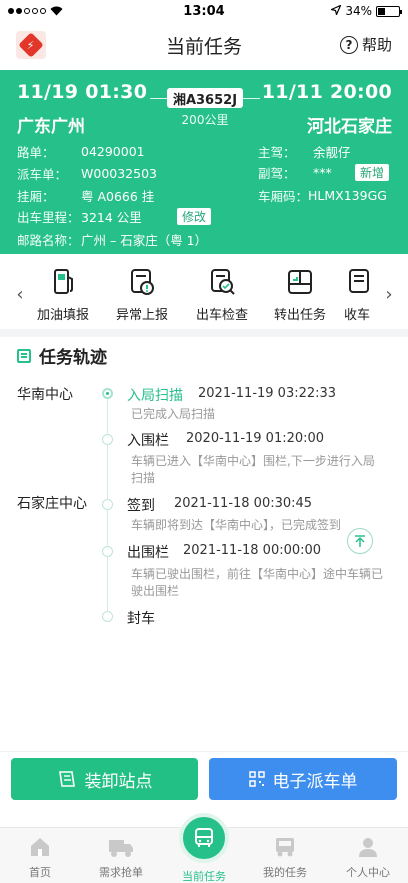  What do you see at coordinates (277, 152) in the screenshot?
I see `main-driver-label: 主驾：` at bounding box center [277, 152].